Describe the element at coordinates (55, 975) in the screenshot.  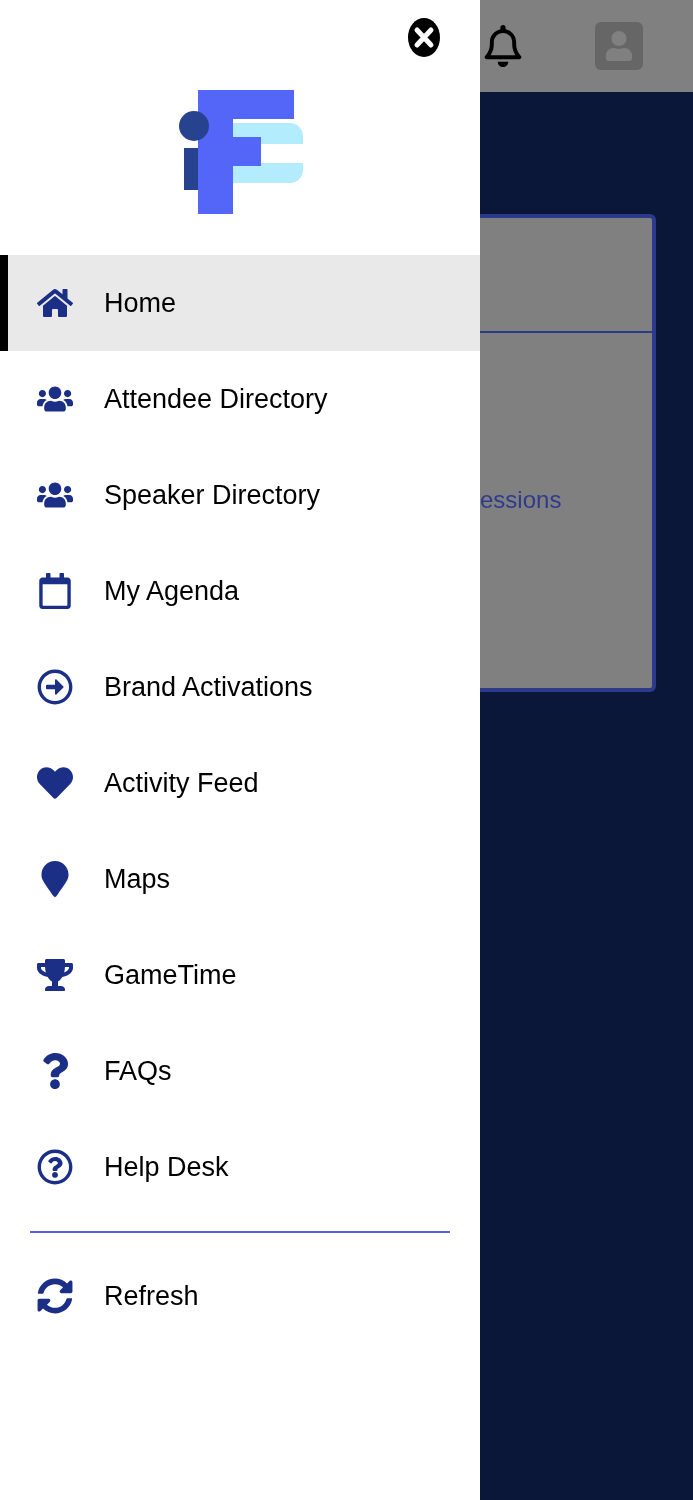
I see `trophy-icon` at that location.